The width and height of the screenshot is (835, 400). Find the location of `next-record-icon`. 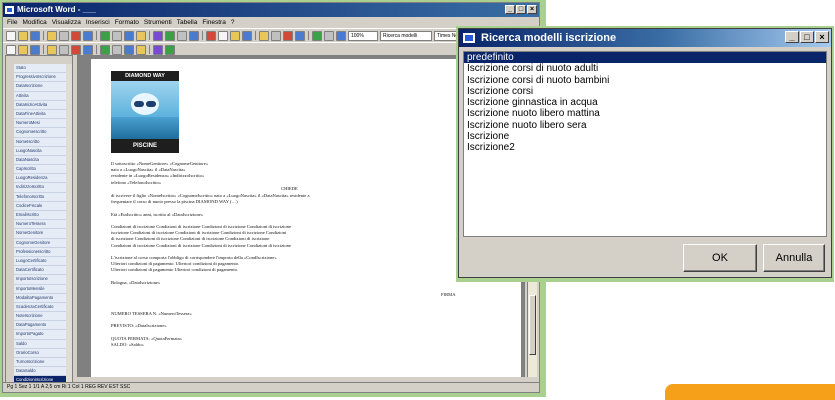

next-record-icon is located at coordinates (76, 49).